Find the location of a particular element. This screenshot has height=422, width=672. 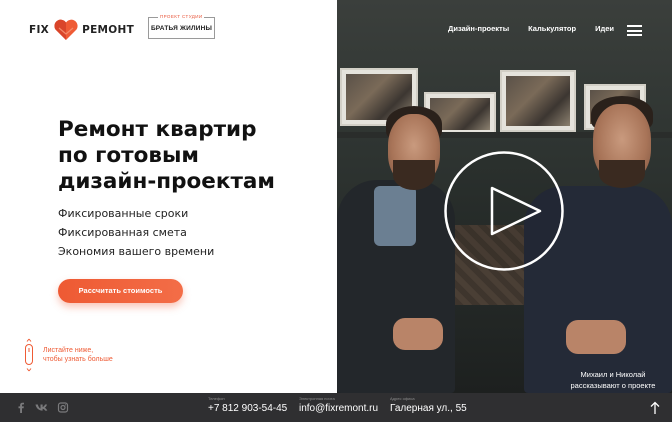

video-caption-line: рассказывают о проекте is located at coordinates (613, 385).